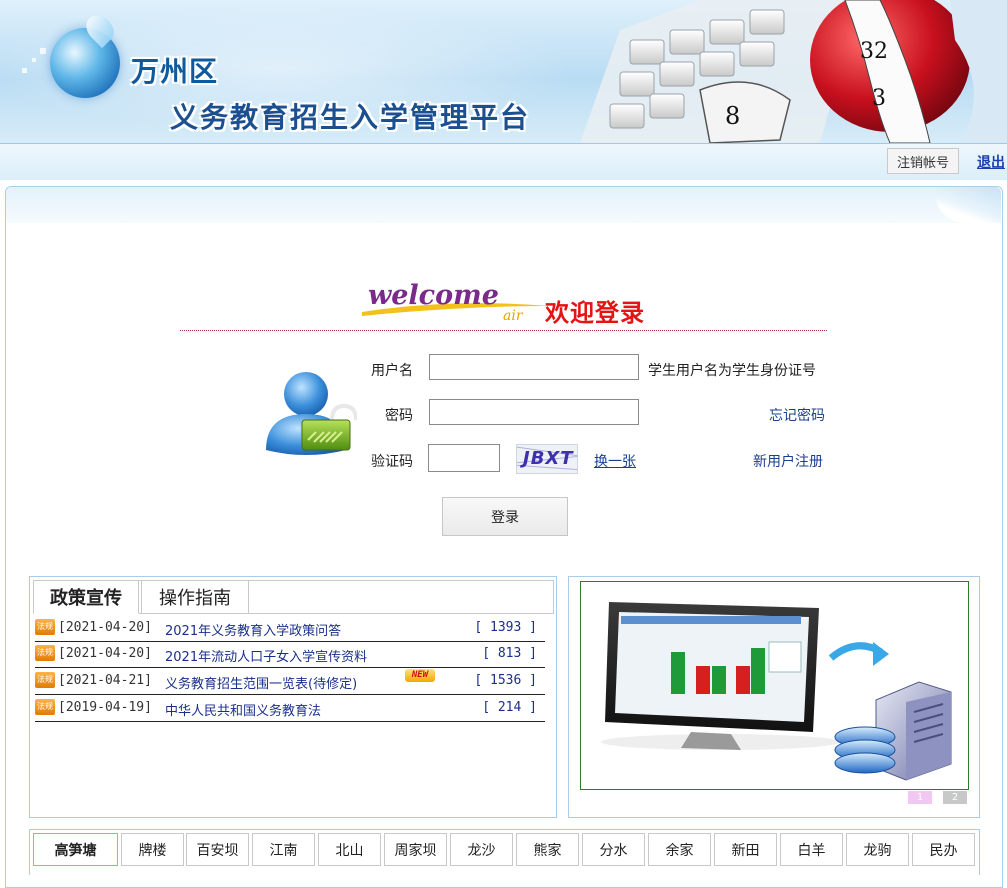 The image size is (1007, 888). What do you see at coordinates (991, 162) in the screenshot?
I see `exit-link: 退出` at bounding box center [991, 162].